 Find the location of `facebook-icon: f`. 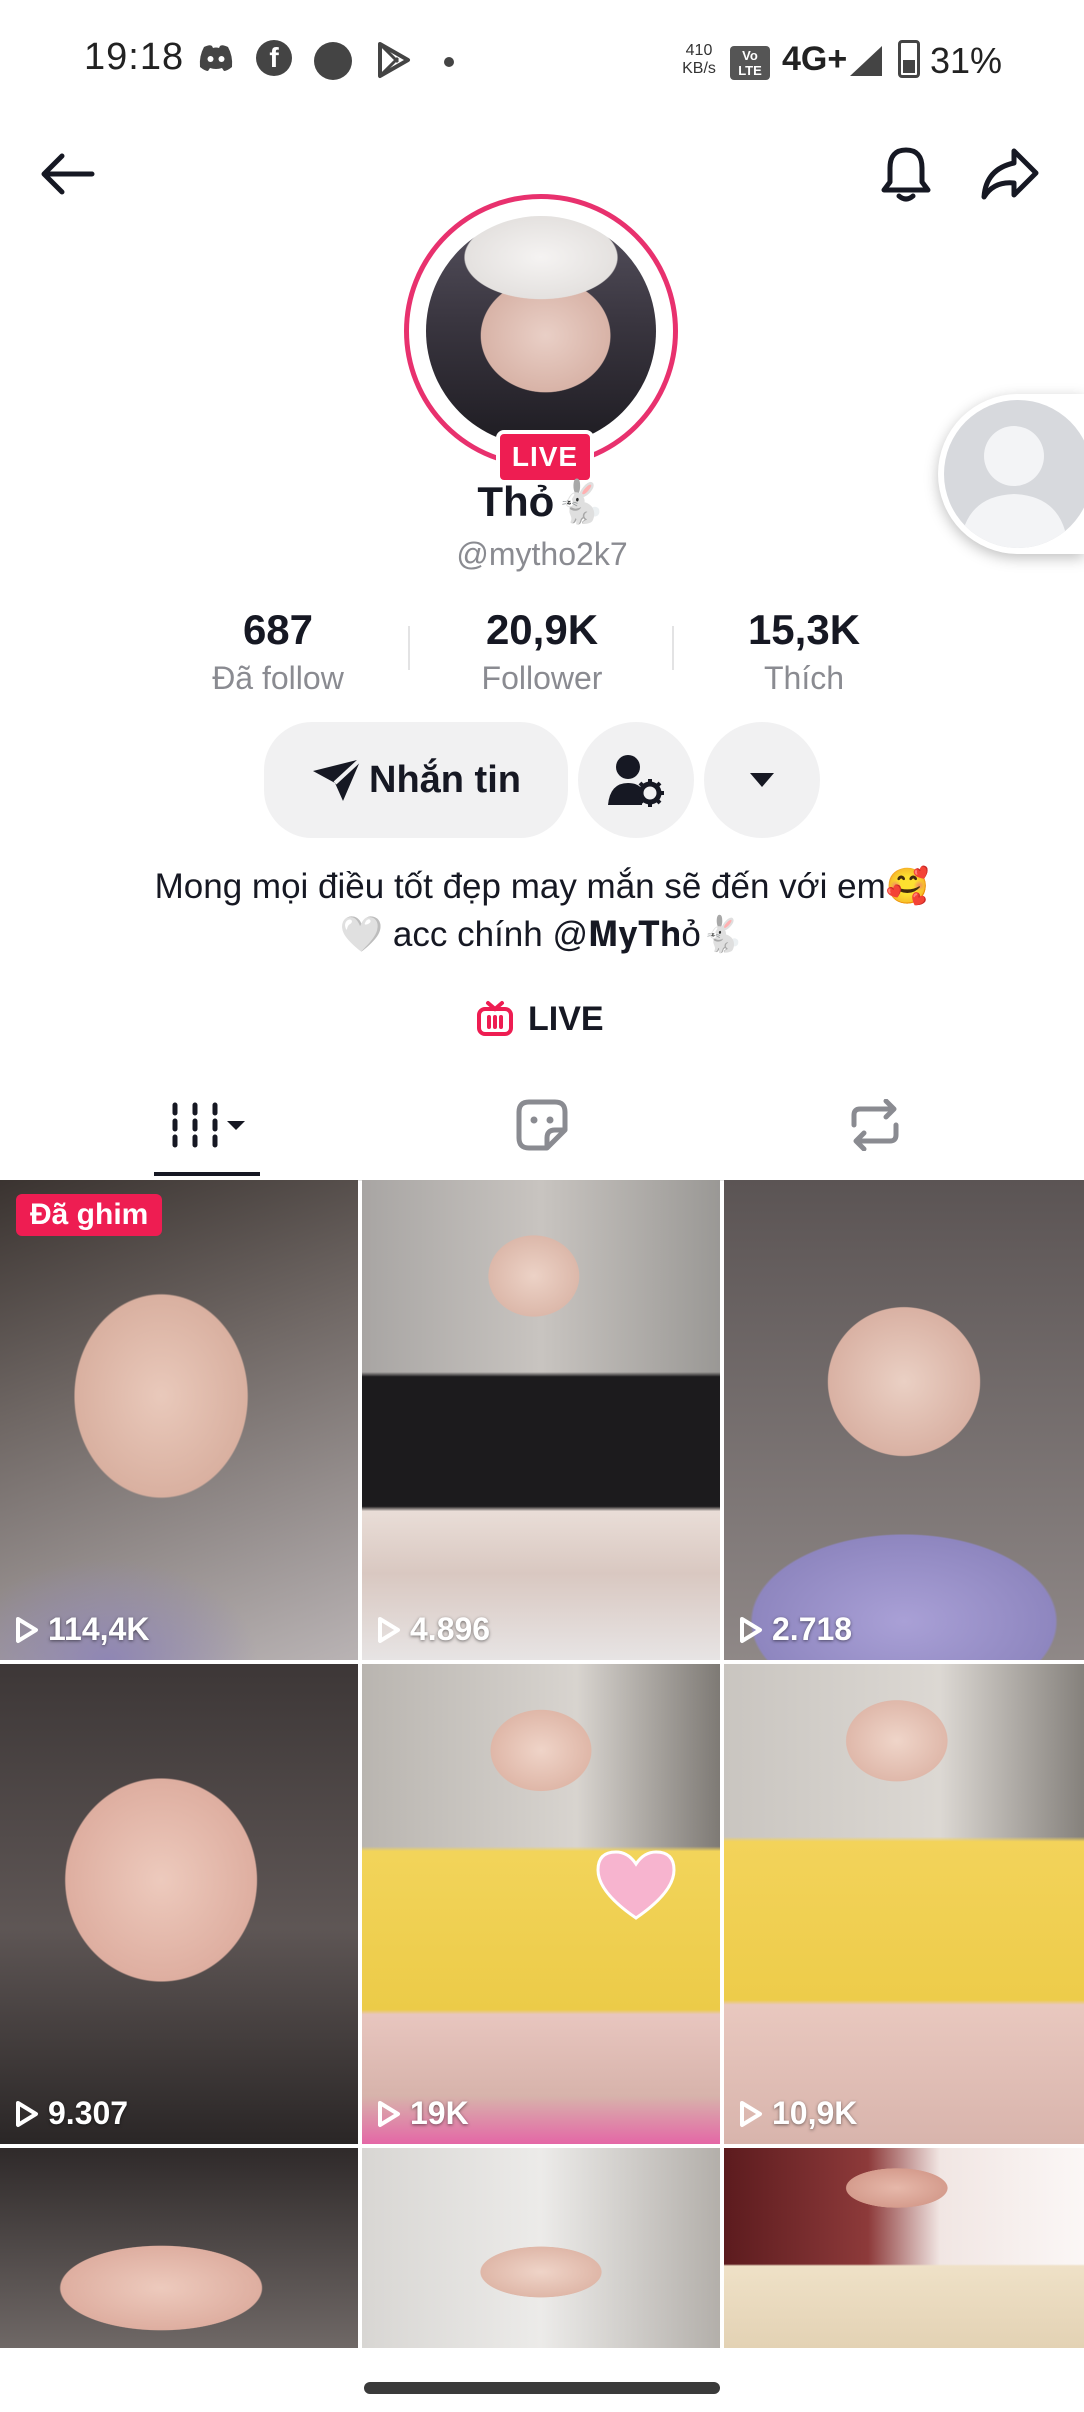

facebook-icon: f is located at coordinates (274, 58).